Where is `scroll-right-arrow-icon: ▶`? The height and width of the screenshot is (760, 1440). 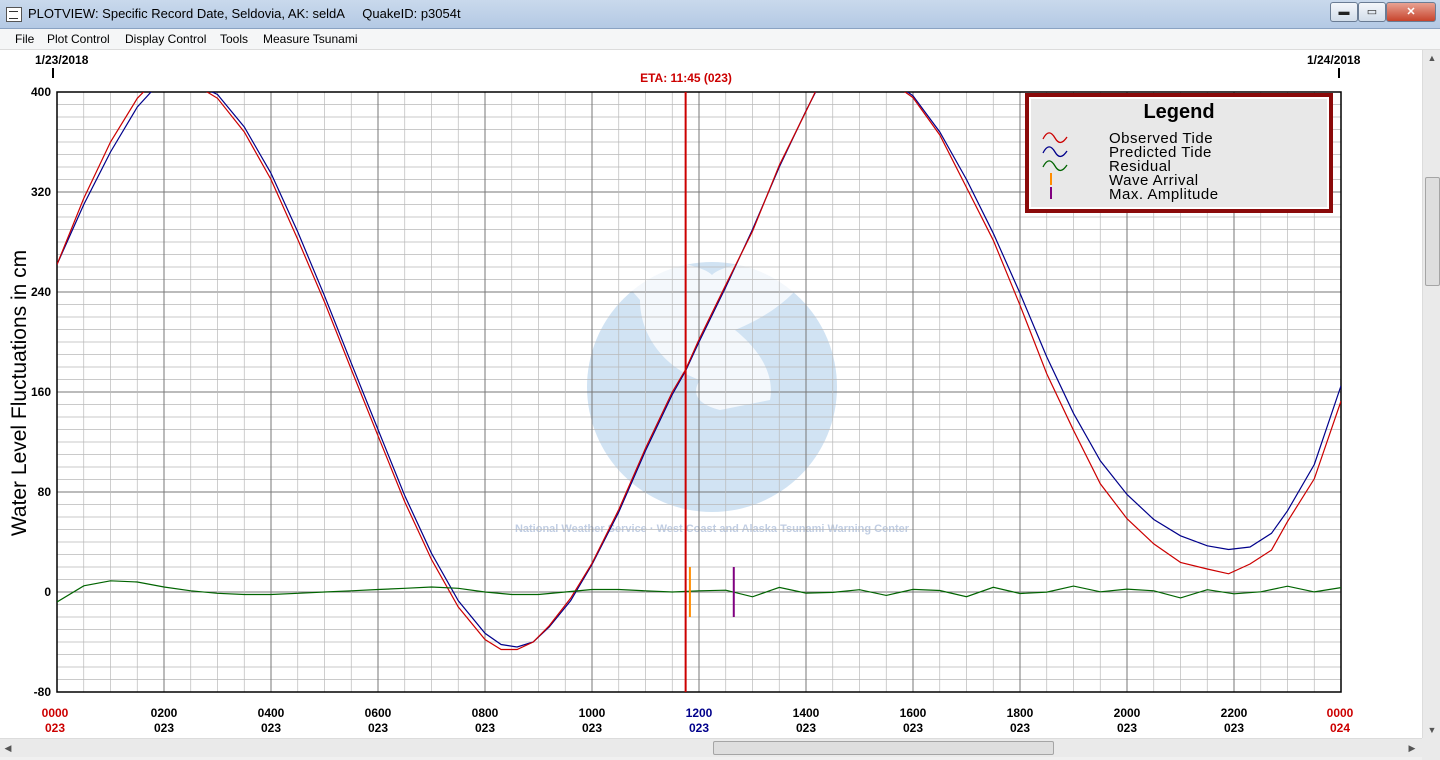 scroll-right-arrow-icon: ▶ is located at coordinates (1412, 748).